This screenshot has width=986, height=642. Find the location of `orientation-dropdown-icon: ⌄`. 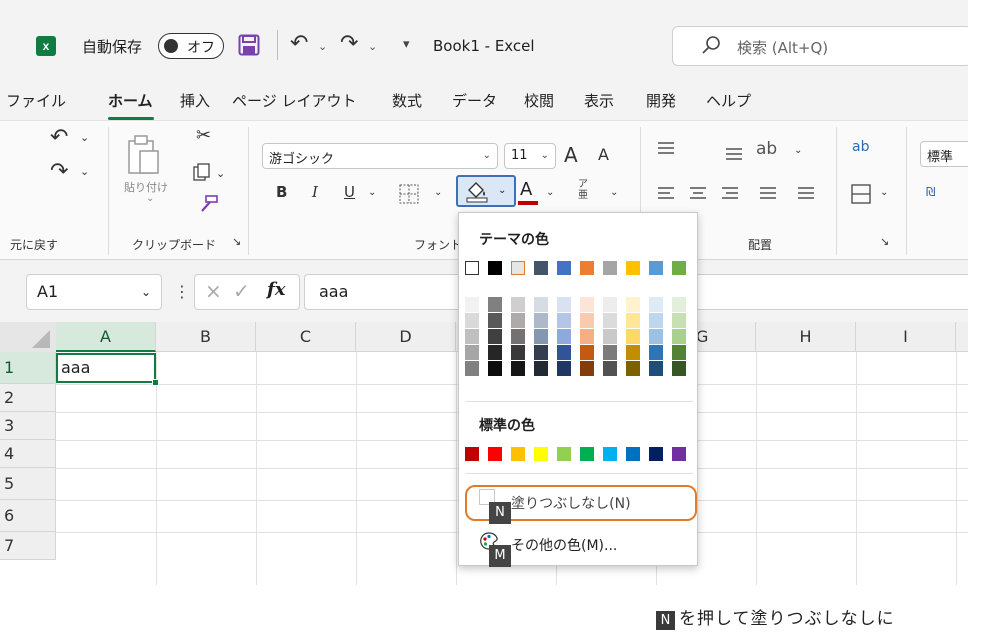

orientation-dropdown-icon: ⌄ is located at coordinates (798, 150).